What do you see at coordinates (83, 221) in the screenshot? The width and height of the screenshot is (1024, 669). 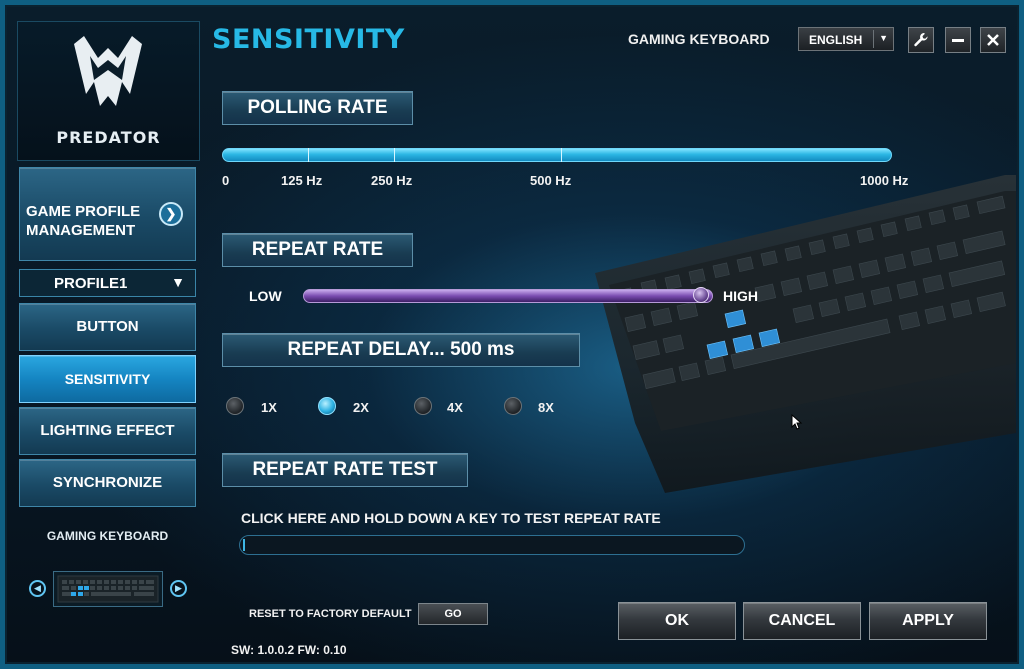 I see `game-profile-management-label: GAME PROFILE MANAGEMENT` at bounding box center [83, 221].